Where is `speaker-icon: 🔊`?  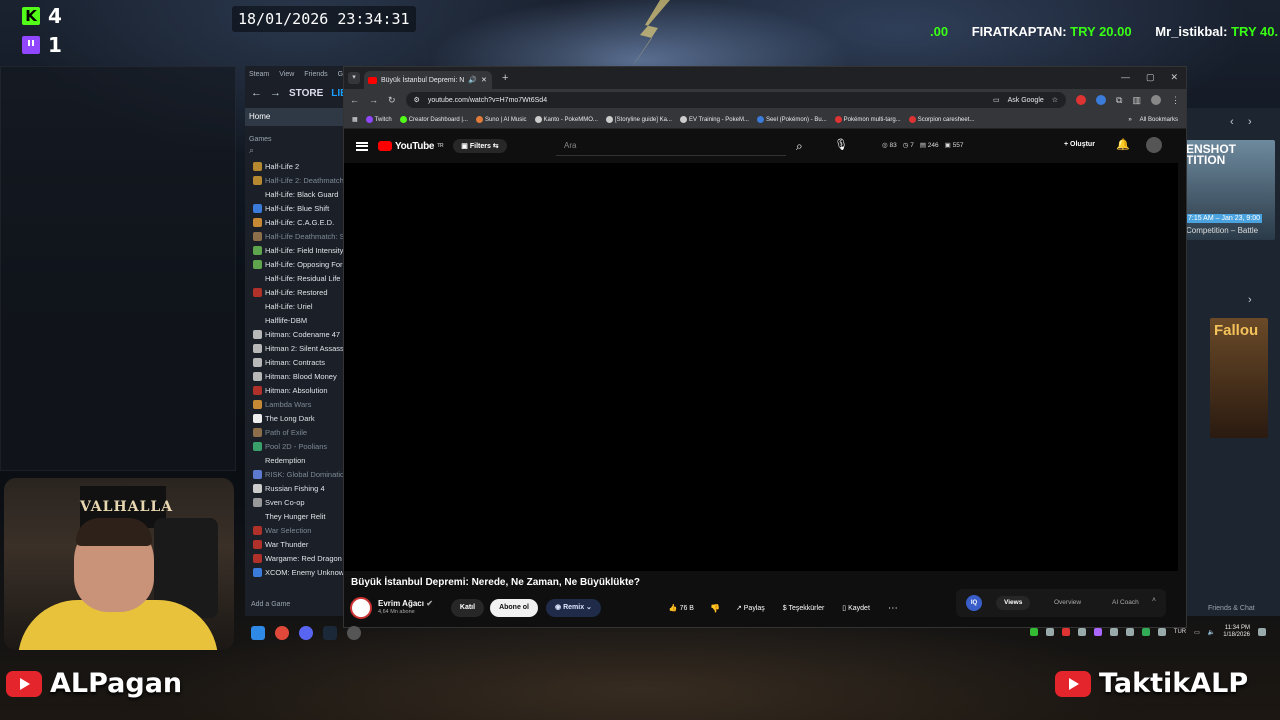 speaker-icon: 🔊 is located at coordinates (472, 80).